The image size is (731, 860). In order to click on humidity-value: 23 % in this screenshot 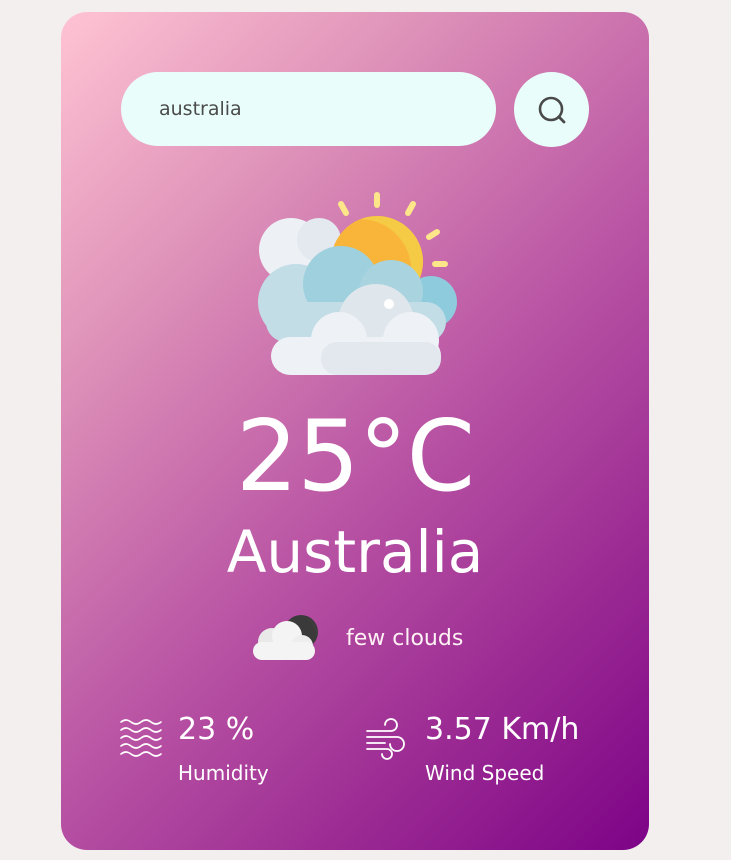, I will do `click(216, 729)`.